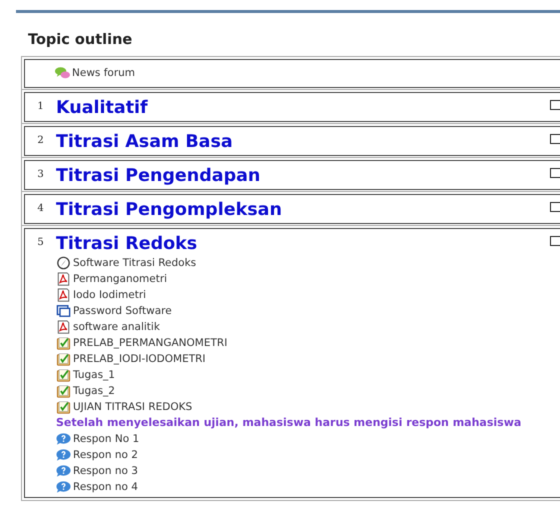 The width and height of the screenshot is (560, 508). Describe the element at coordinates (289, 423) in the screenshot. I see `instruction-text: Setelah menyelesaikan ujian, mahasiswa harus mengisi respon mahasiswa` at that location.